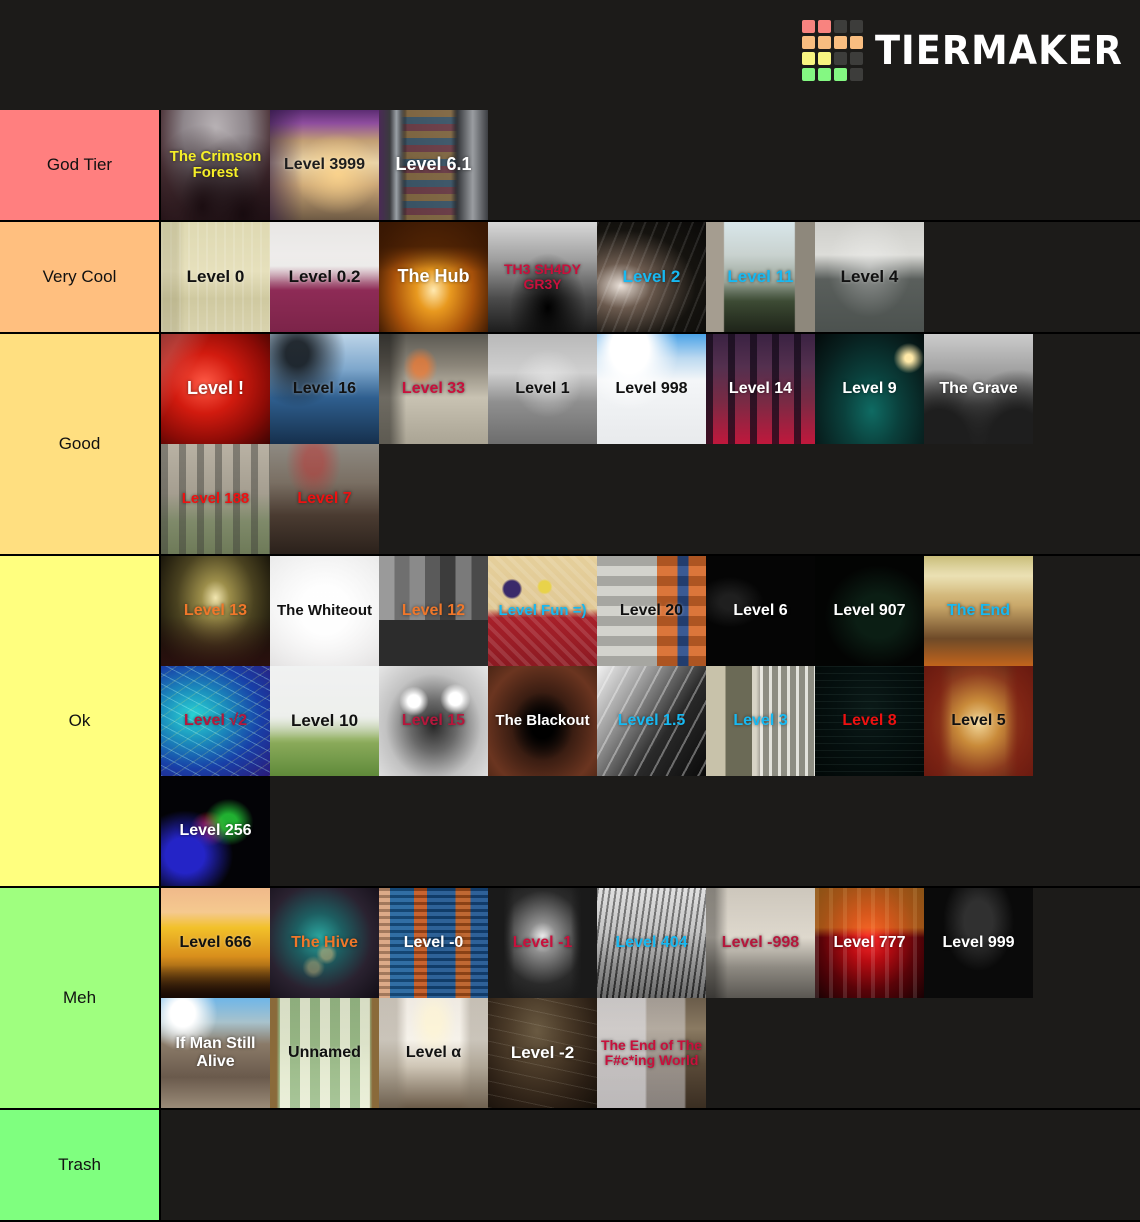 This screenshot has width=1140, height=1222. I want to click on tile-caption: Level 7, so click(324, 499).